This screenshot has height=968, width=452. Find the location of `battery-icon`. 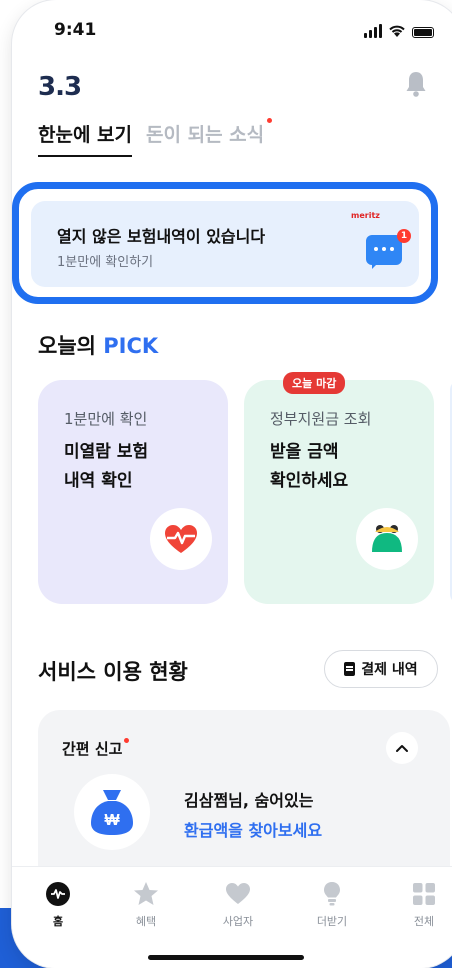

battery-icon is located at coordinates (423, 32).